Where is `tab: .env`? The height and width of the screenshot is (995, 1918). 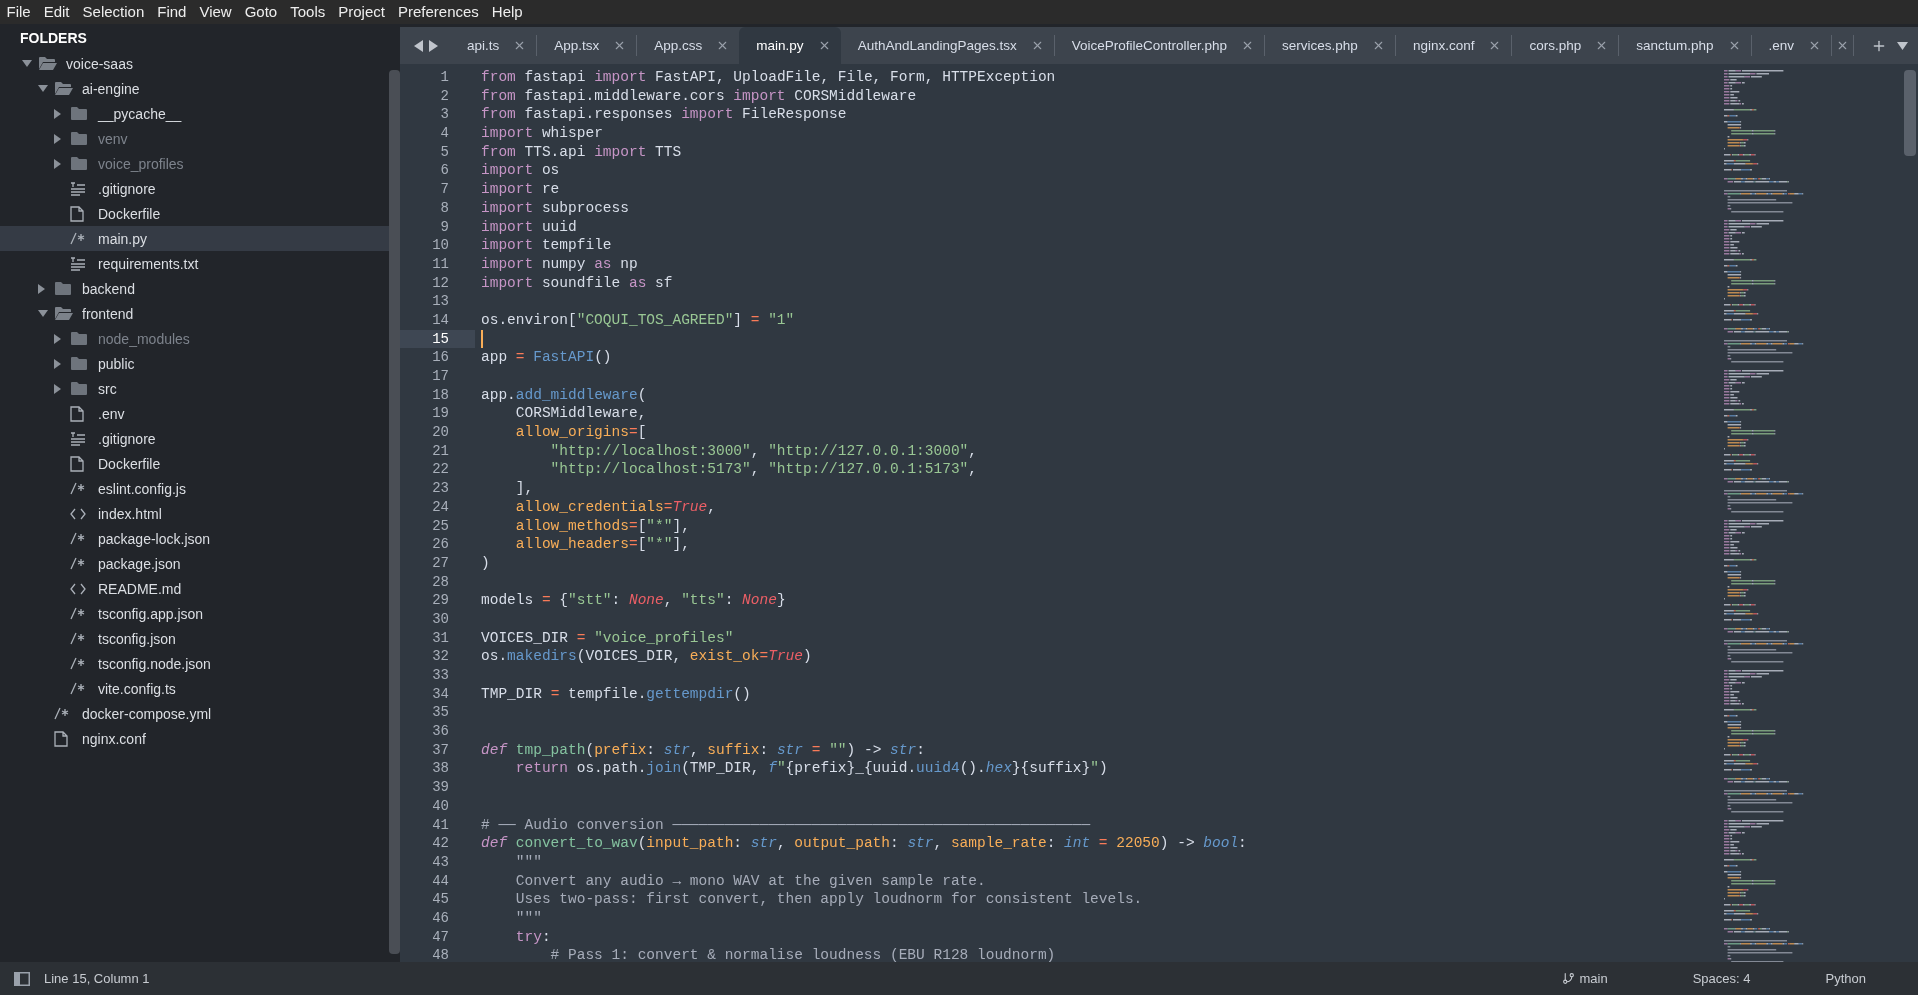
tab: .env is located at coordinates (1791, 45).